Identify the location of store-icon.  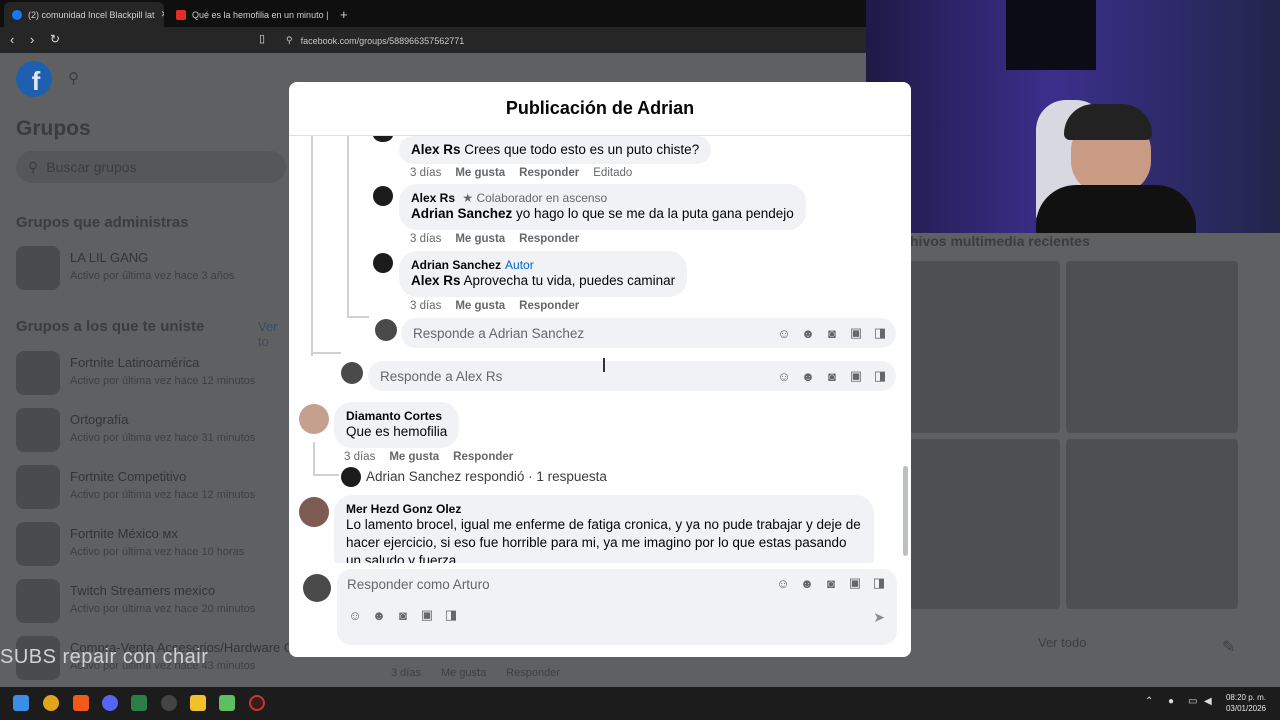
(139, 703).